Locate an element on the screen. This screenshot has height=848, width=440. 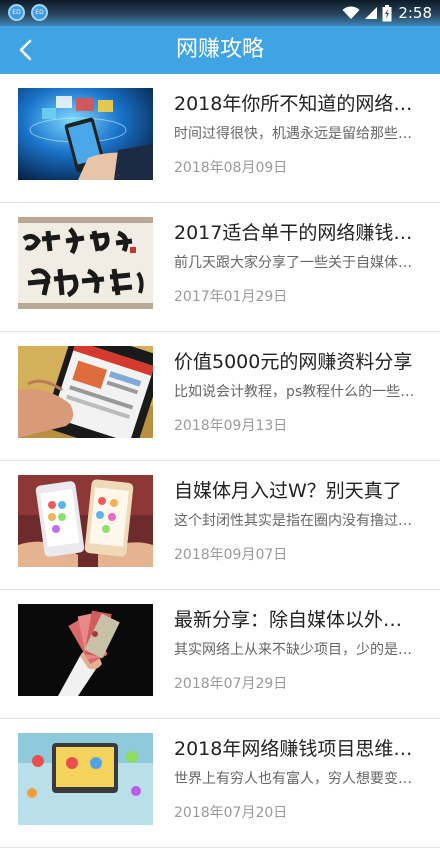
battery-icon is located at coordinates (387, 12).